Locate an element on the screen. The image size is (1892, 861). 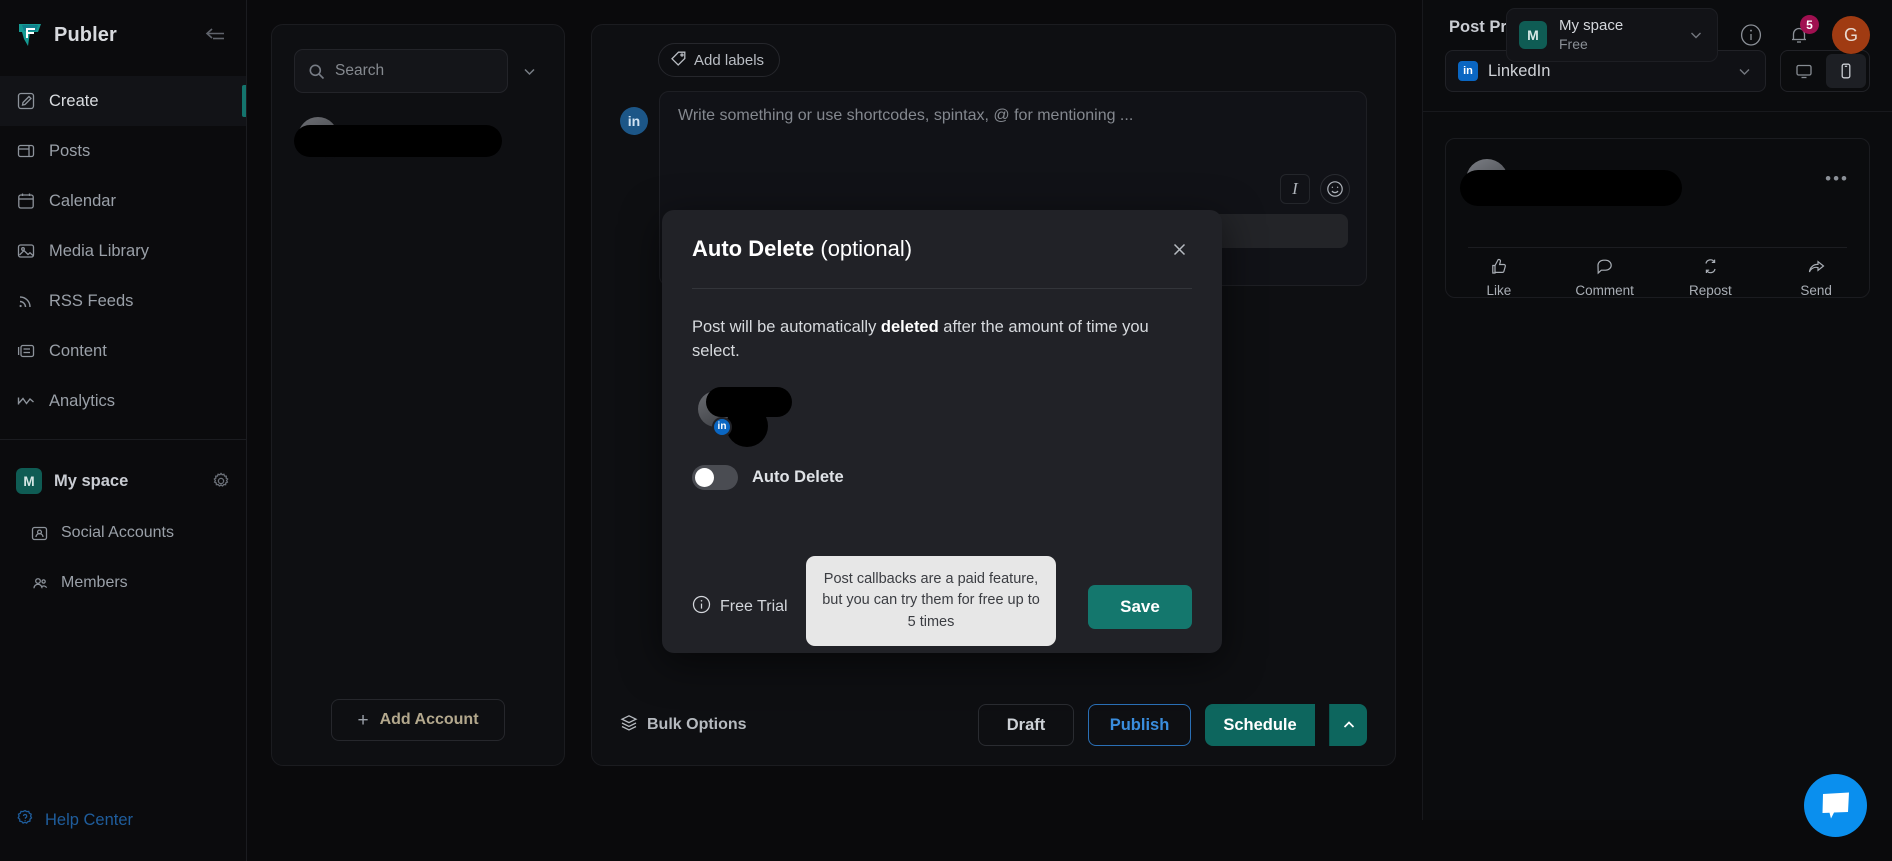
space-avatar: M is located at coordinates (29, 481).